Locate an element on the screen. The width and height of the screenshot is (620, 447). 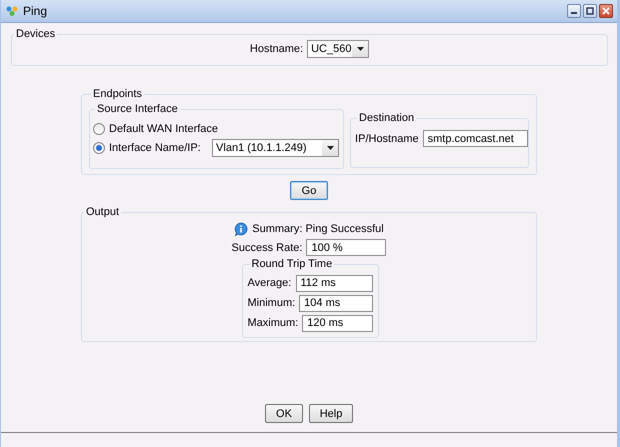
minimize-button is located at coordinates (574, 11).